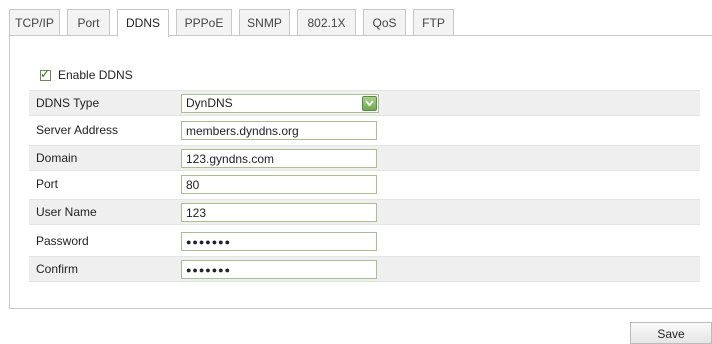 The image size is (712, 344). I want to click on port-row: Port, so click(364, 185).